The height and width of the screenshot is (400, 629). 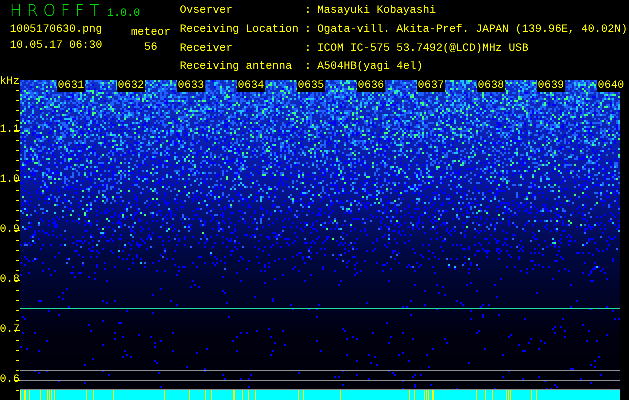 I want to click on meteor-count: 56, so click(x=151, y=48).